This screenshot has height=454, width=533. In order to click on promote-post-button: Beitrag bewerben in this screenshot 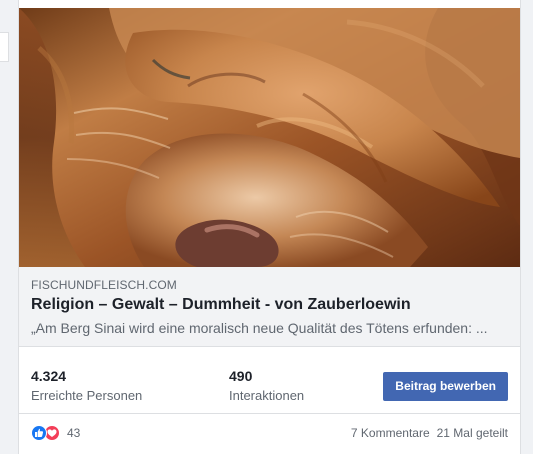, I will do `click(445, 386)`.